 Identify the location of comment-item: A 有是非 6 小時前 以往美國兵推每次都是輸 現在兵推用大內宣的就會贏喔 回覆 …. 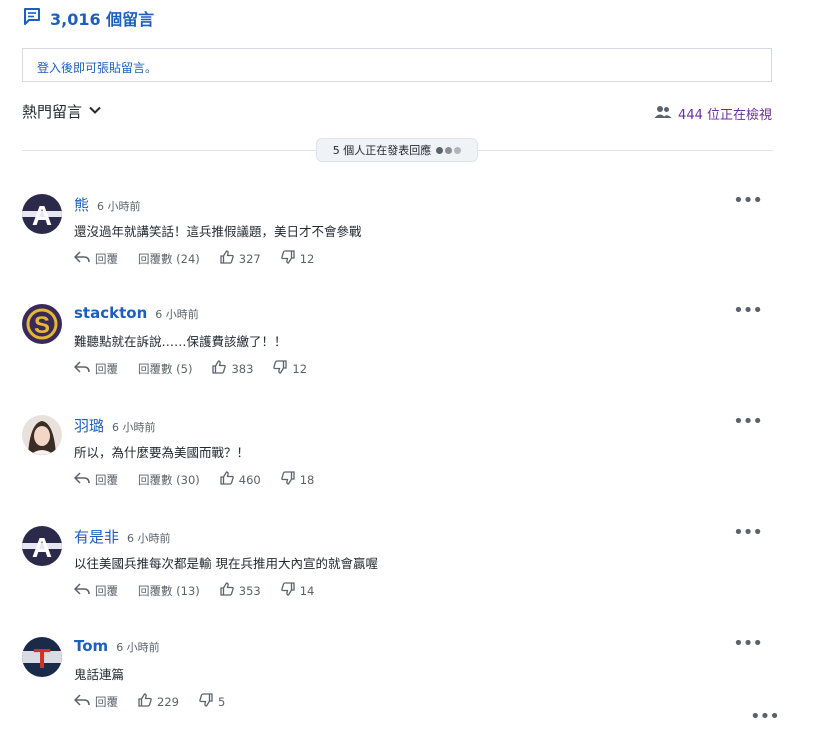
(396, 570).